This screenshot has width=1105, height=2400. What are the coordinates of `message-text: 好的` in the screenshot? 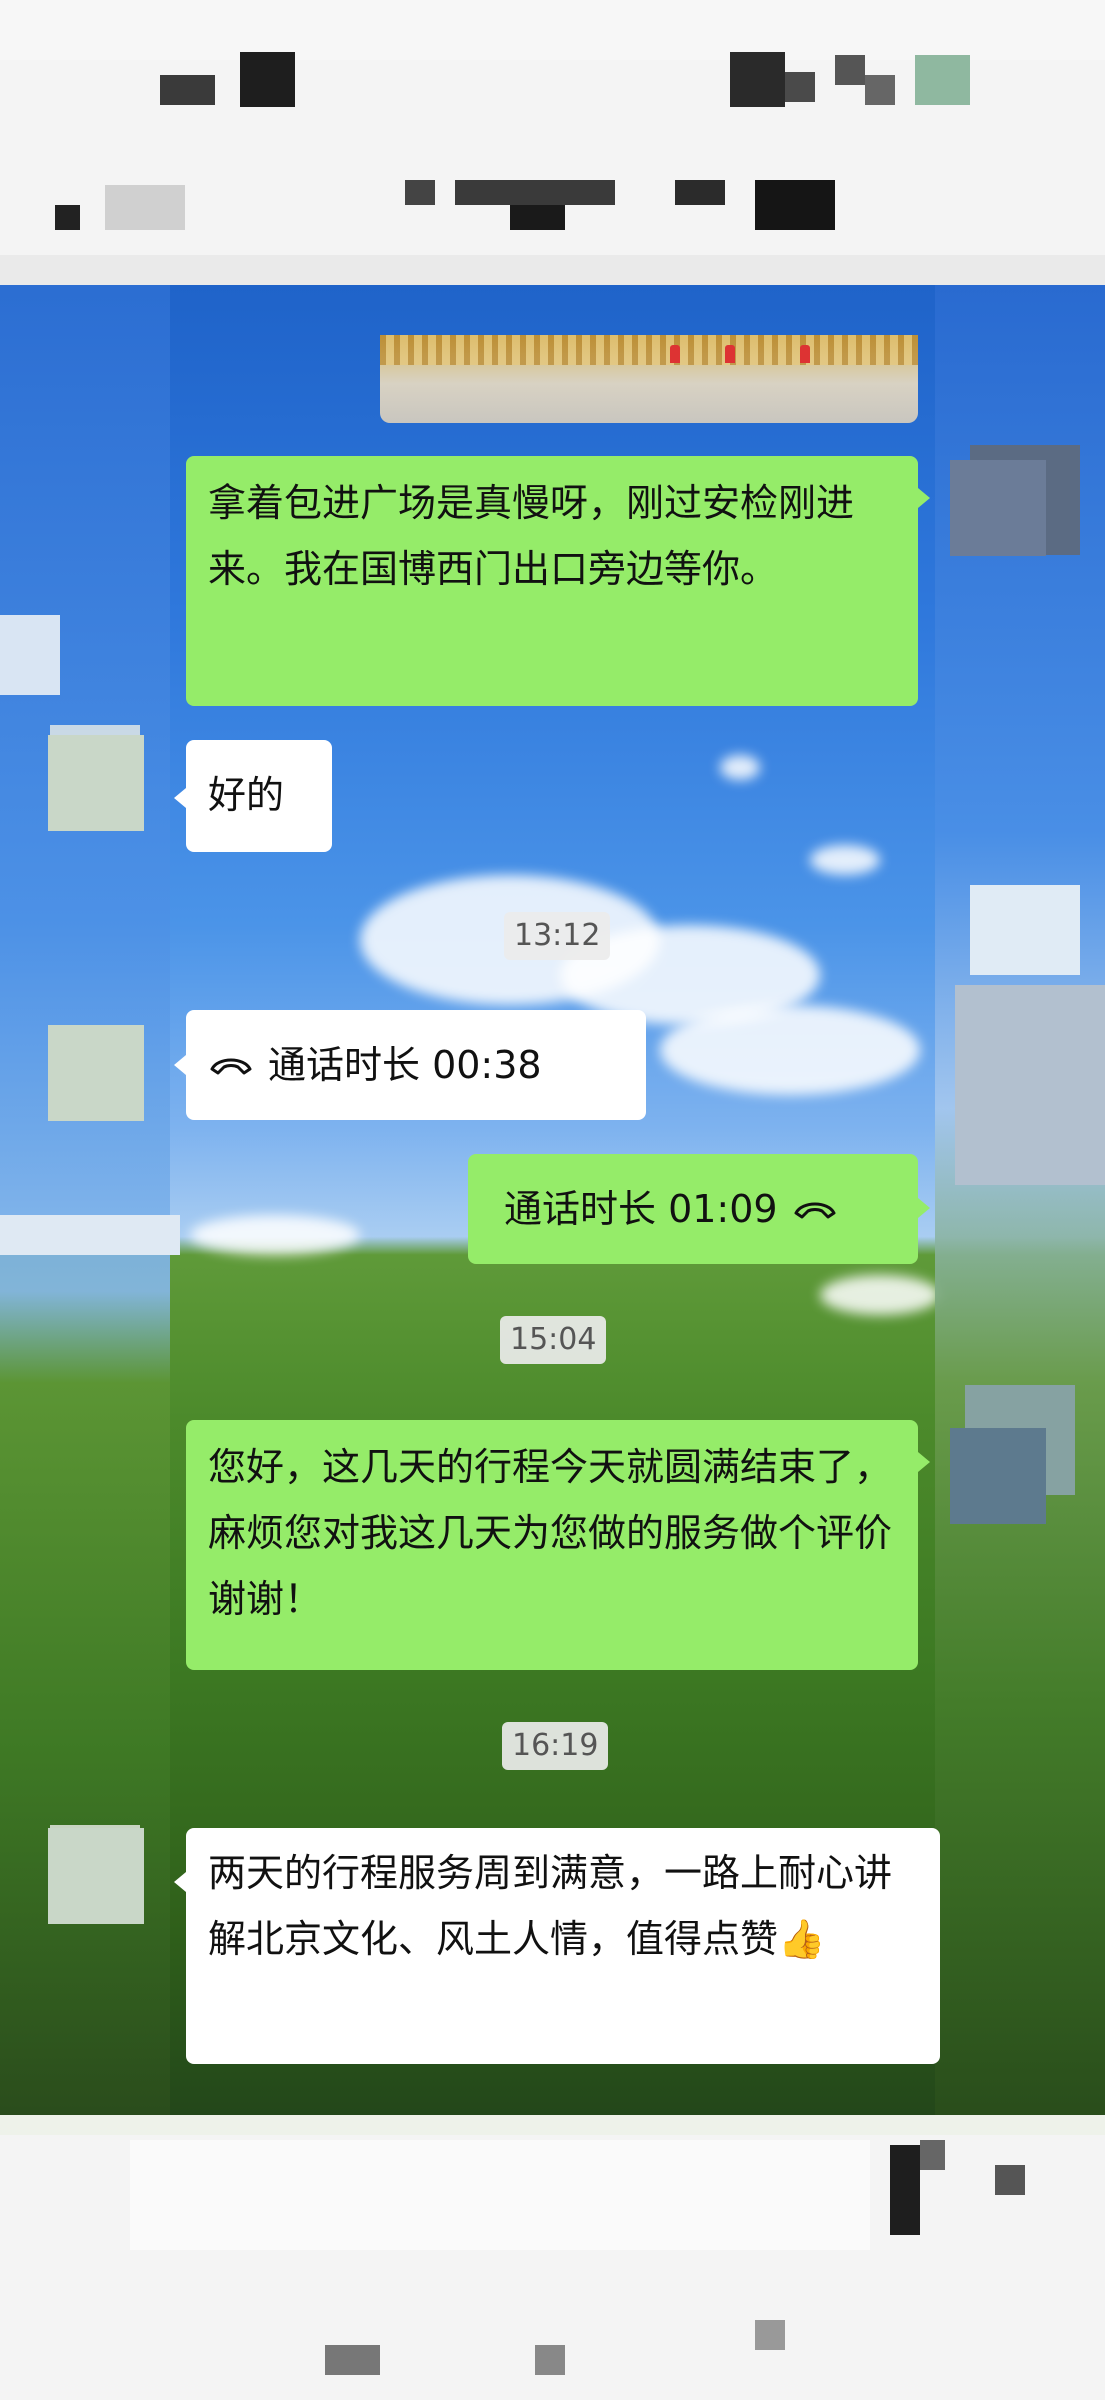 It's located at (246, 795).